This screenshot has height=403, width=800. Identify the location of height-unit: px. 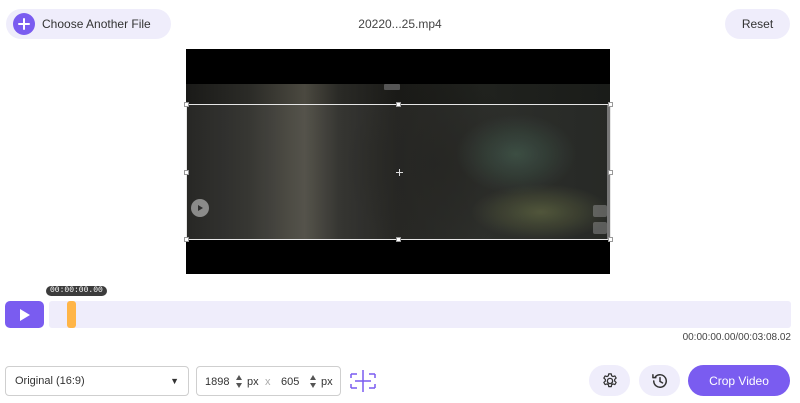
(327, 382).